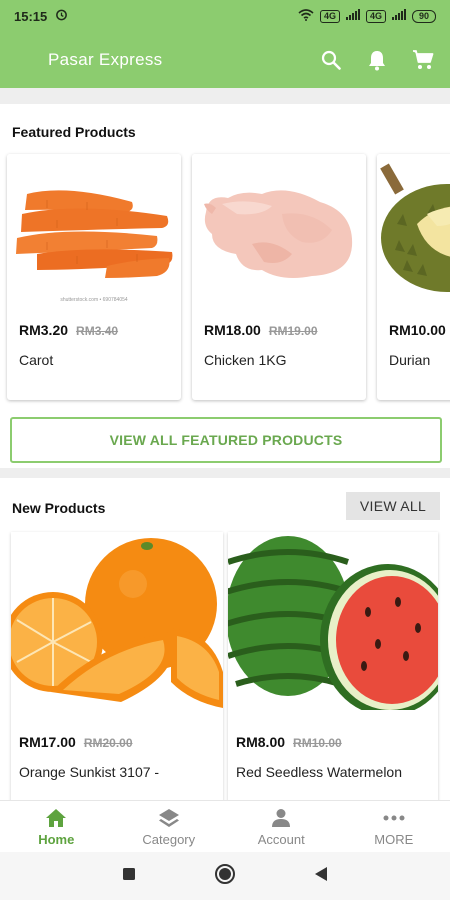 This screenshot has height=900, width=450. Describe the element at coordinates (94, 300) in the screenshot. I see `image-caption: shutterstock.com • 690784054` at that location.